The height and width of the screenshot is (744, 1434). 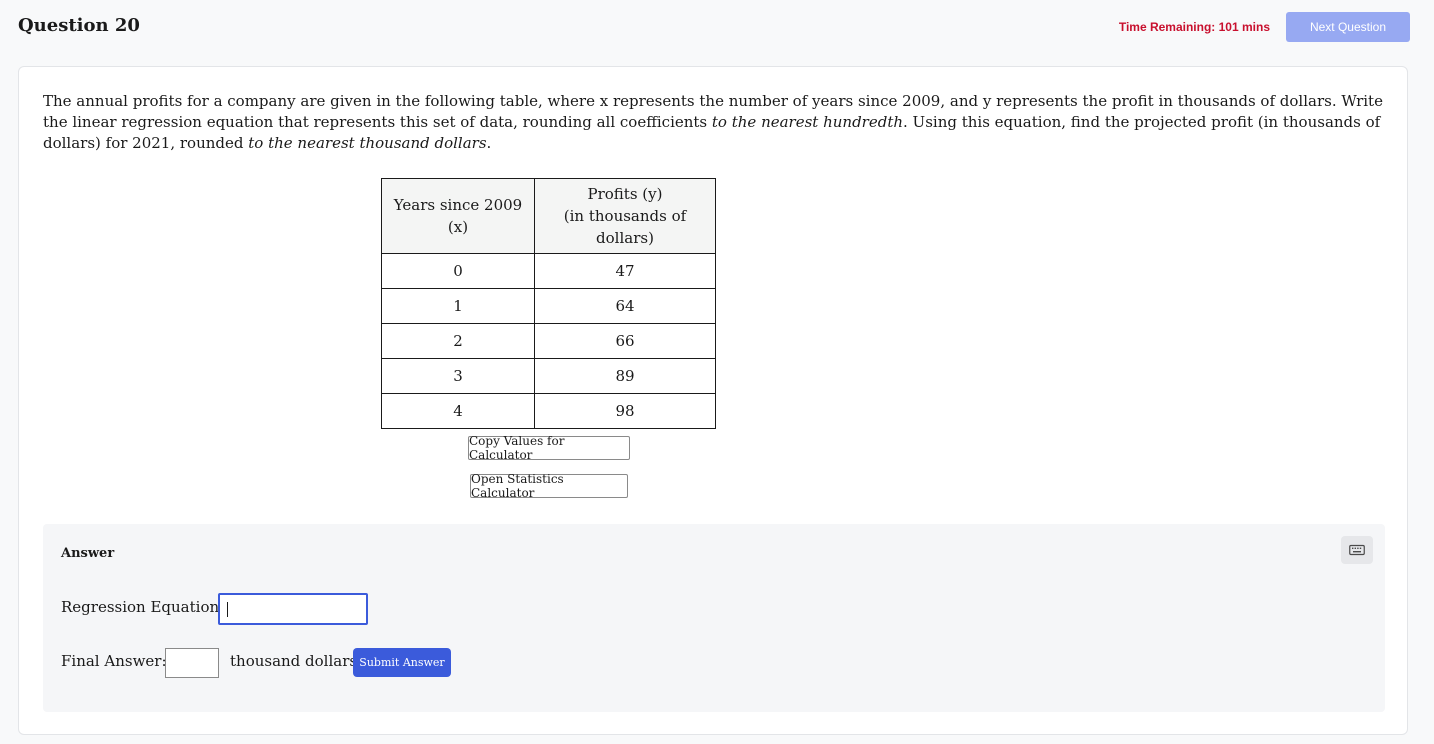 What do you see at coordinates (88, 553) in the screenshot?
I see `answer-heading: Answer` at bounding box center [88, 553].